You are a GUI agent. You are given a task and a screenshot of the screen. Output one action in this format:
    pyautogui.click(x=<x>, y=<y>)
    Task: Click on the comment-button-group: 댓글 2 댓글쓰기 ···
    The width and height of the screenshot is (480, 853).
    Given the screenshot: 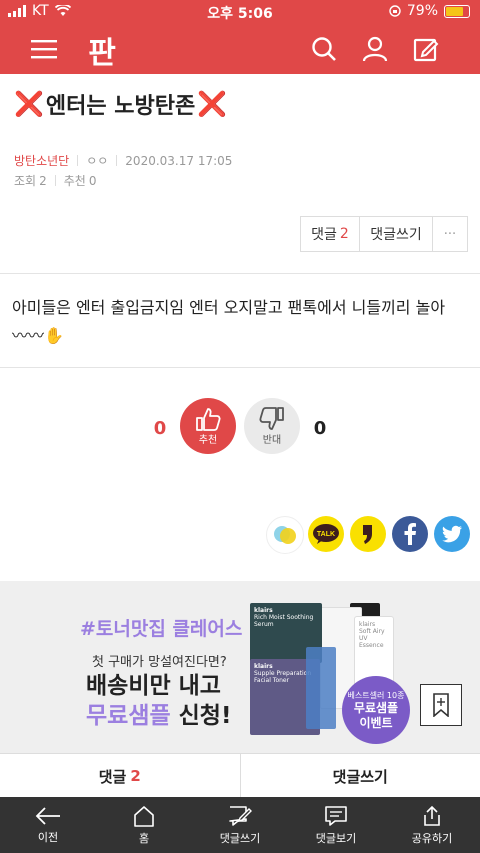 What is the action you would take?
    pyautogui.click(x=384, y=234)
    